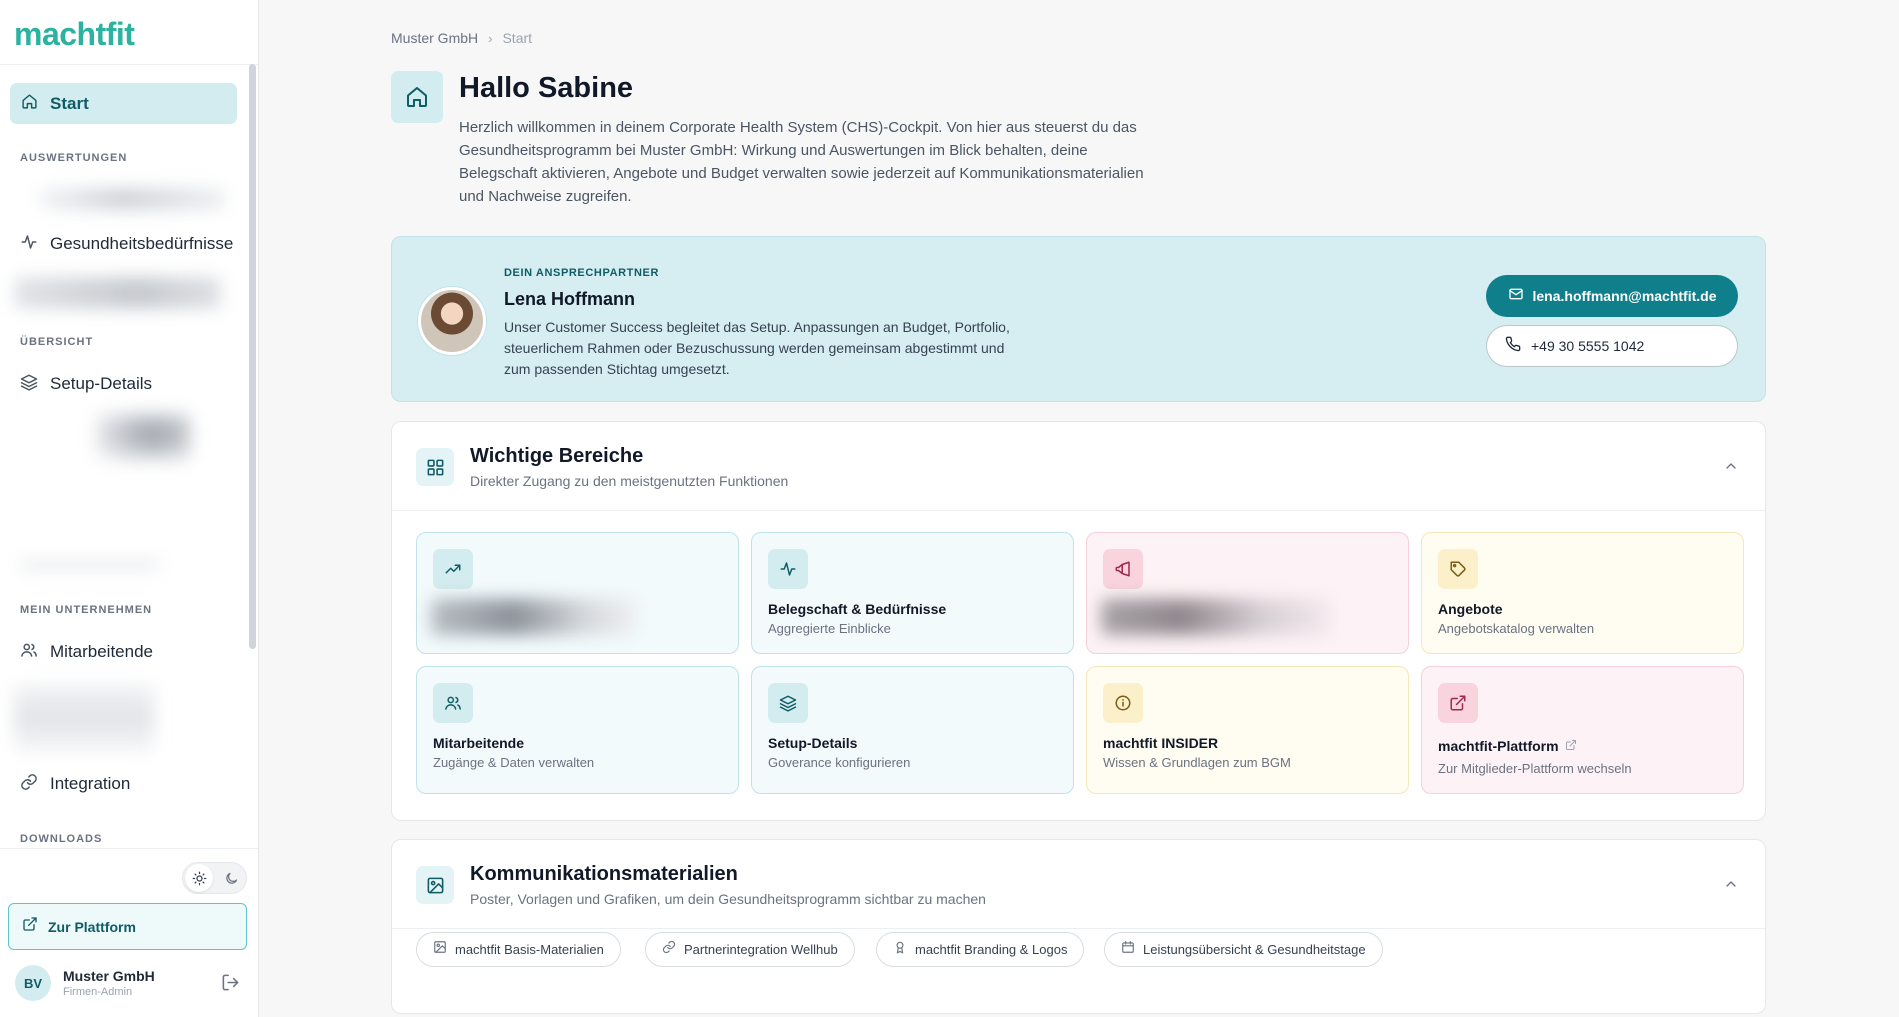 The image size is (1899, 1017). I want to click on zur-plattform-label: Zur Plattform, so click(92, 926).